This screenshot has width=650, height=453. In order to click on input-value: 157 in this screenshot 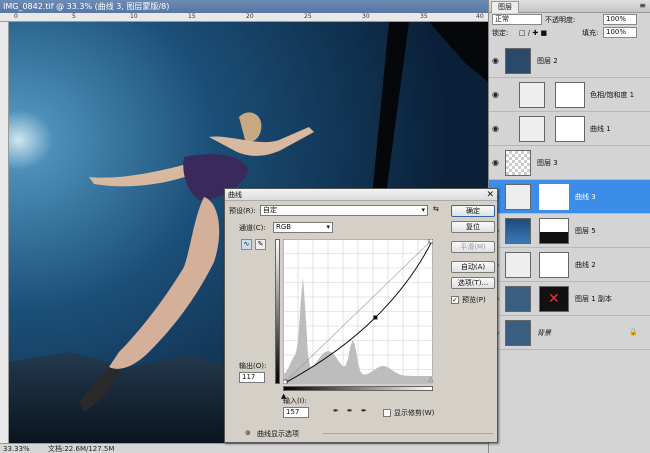, I will do `click(293, 412)`.